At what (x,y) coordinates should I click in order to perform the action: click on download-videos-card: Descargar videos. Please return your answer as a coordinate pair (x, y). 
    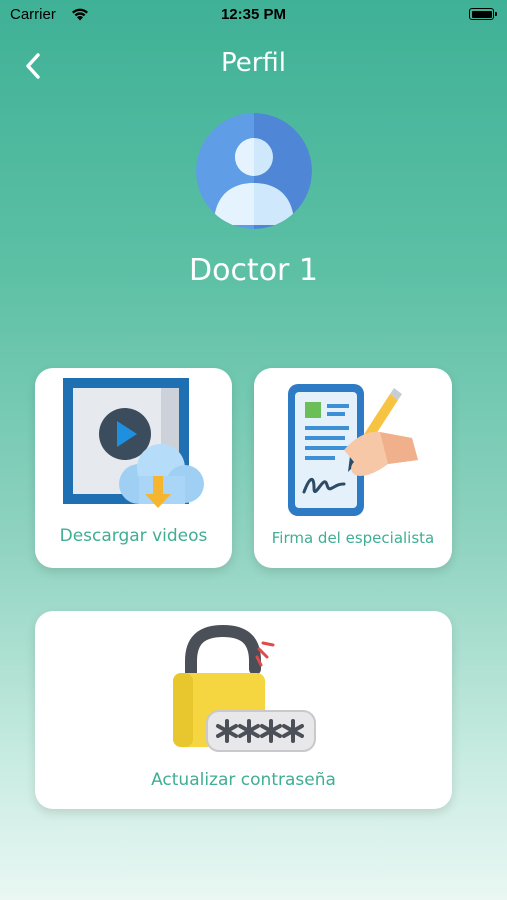
    Looking at the image, I should click on (133, 468).